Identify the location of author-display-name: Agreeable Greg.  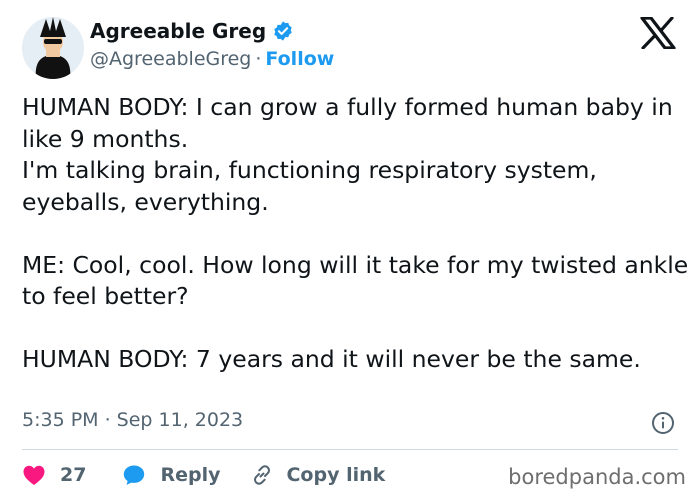
(178, 31).